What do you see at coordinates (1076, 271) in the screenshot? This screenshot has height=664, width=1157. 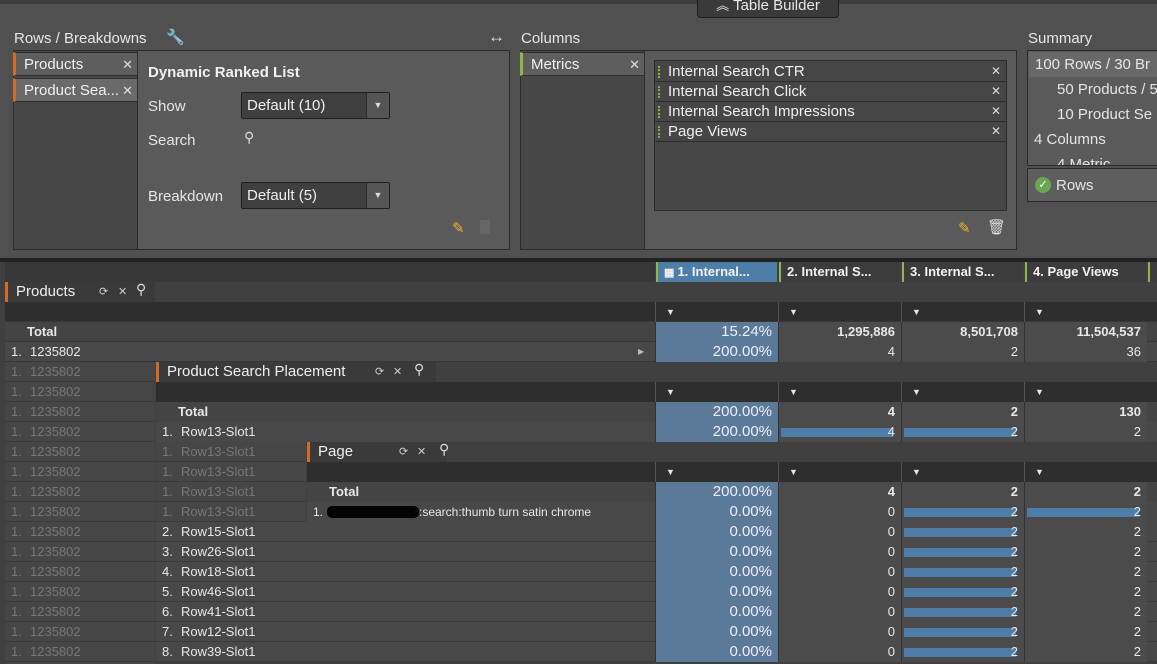 I see `column-header-label: 4. Page Views` at bounding box center [1076, 271].